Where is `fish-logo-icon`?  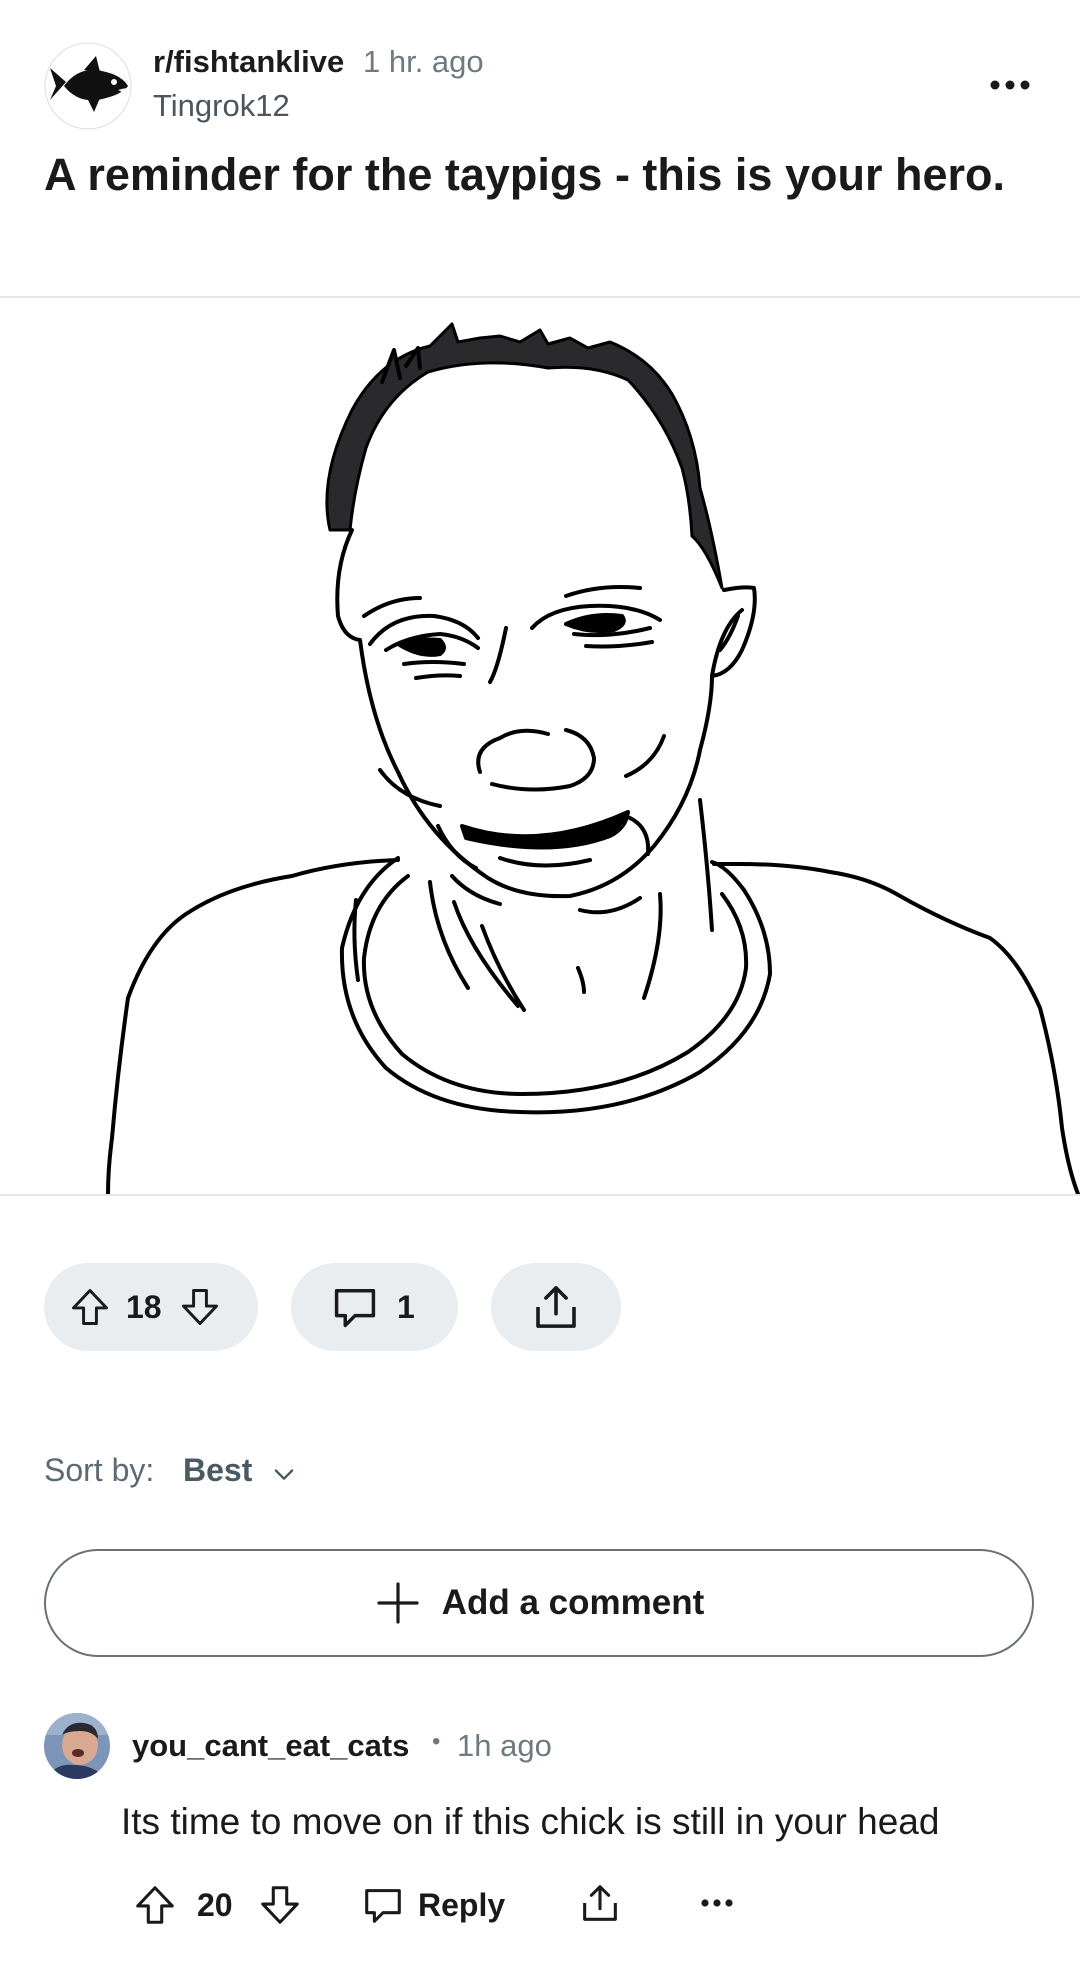
fish-logo-icon is located at coordinates (88, 86).